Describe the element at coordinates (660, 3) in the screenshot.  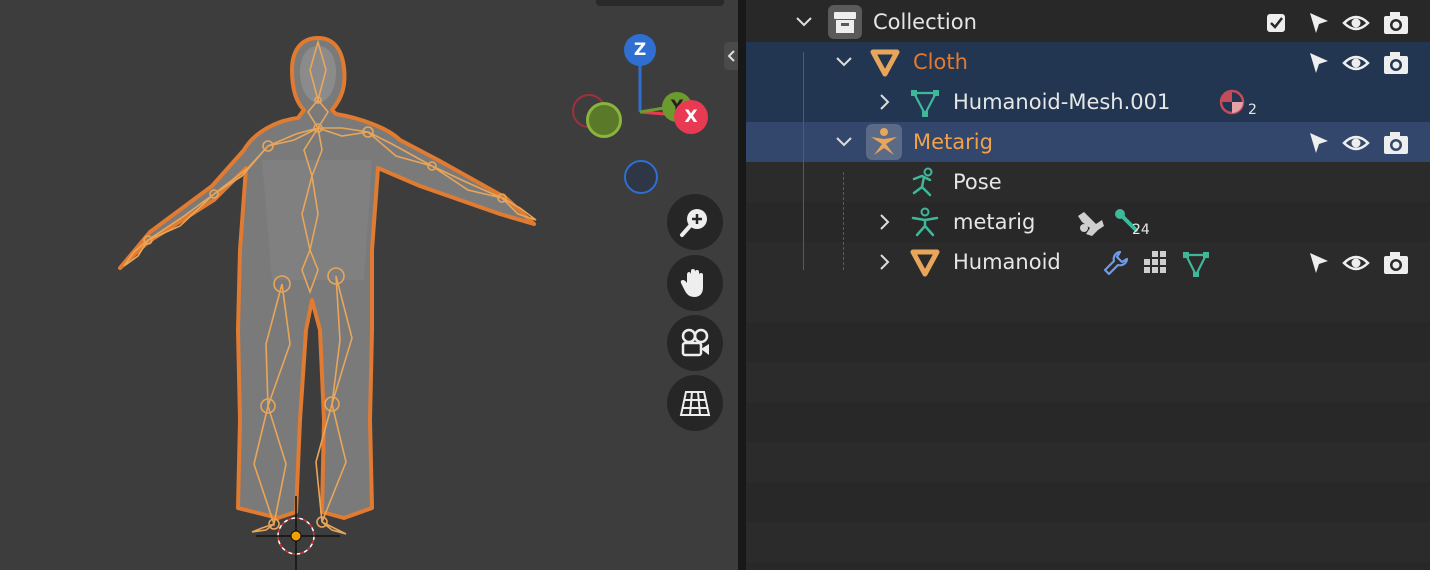
I see `viewport-header-widget` at that location.